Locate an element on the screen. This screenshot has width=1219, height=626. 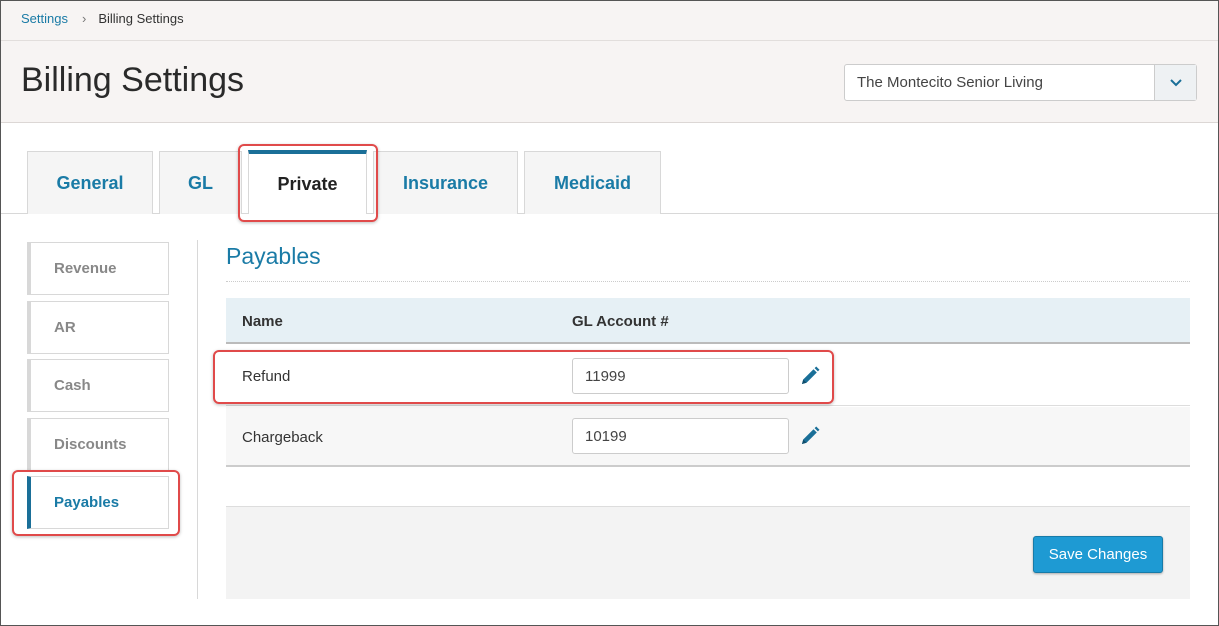
facility-select-value: The Montecito Senior Living is located at coordinates (950, 82).